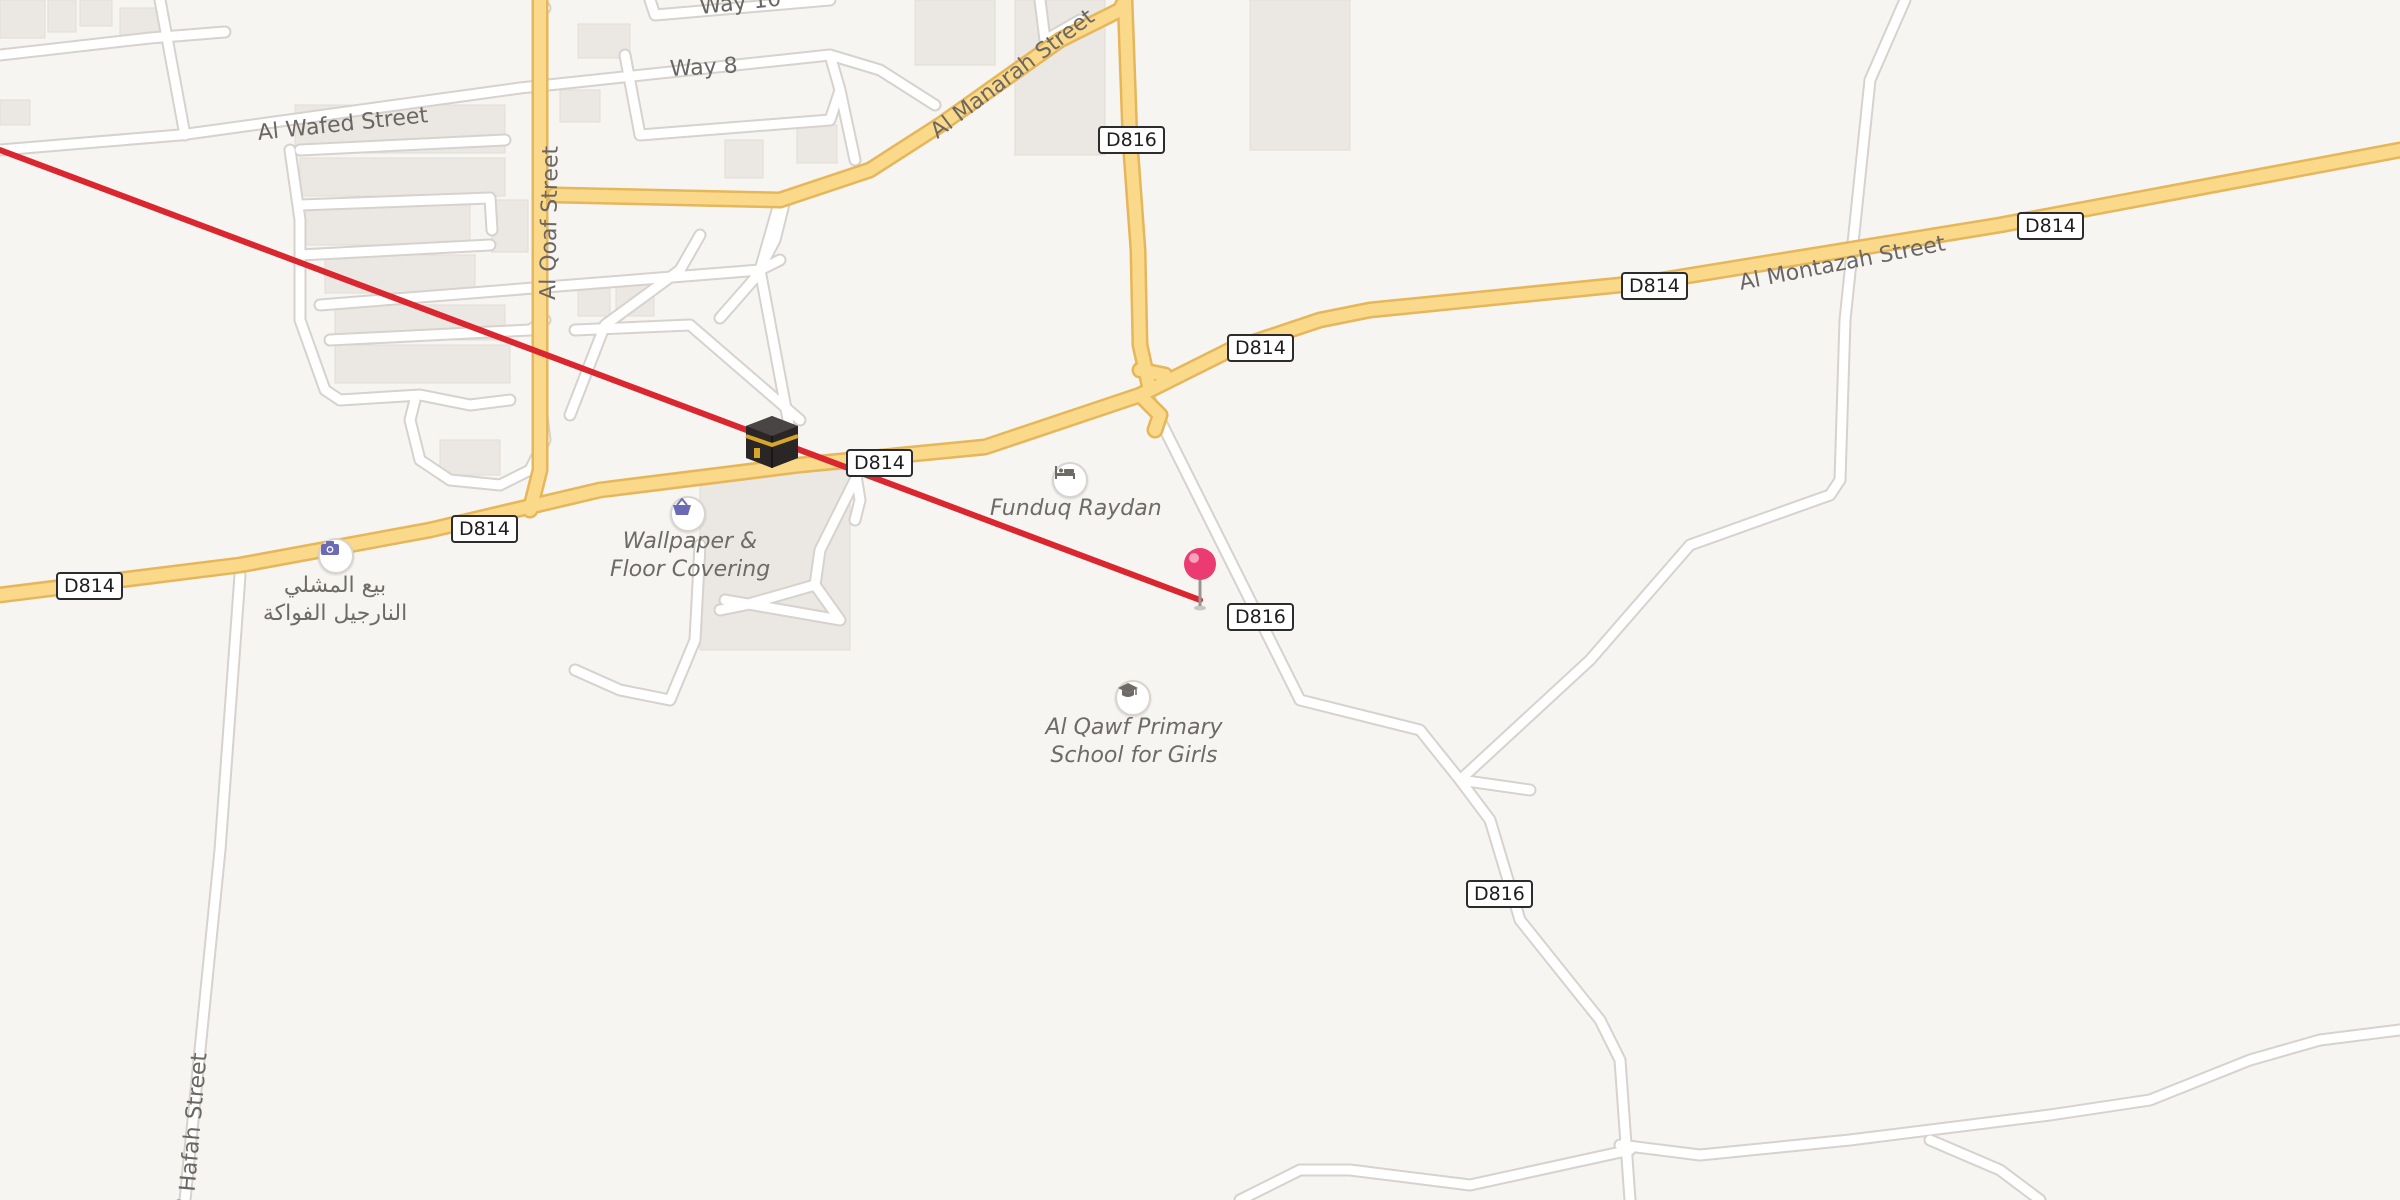  Describe the element at coordinates (740, 10) in the screenshot. I see `street-label-way-10: Way 10` at that location.